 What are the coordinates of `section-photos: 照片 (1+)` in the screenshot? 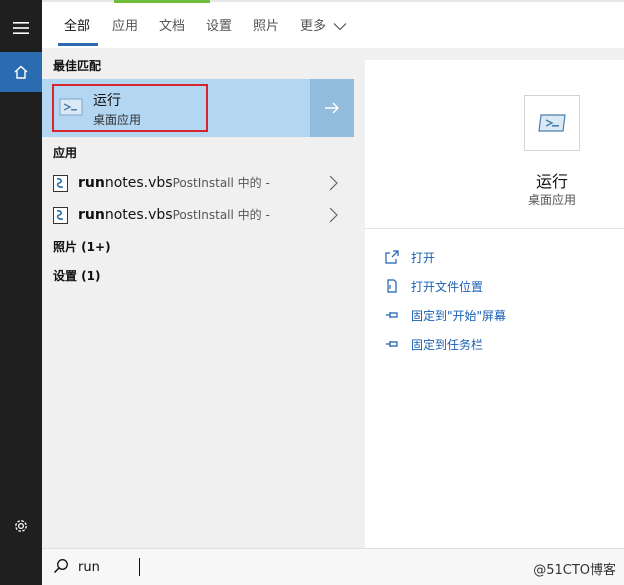 It's located at (82, 246).